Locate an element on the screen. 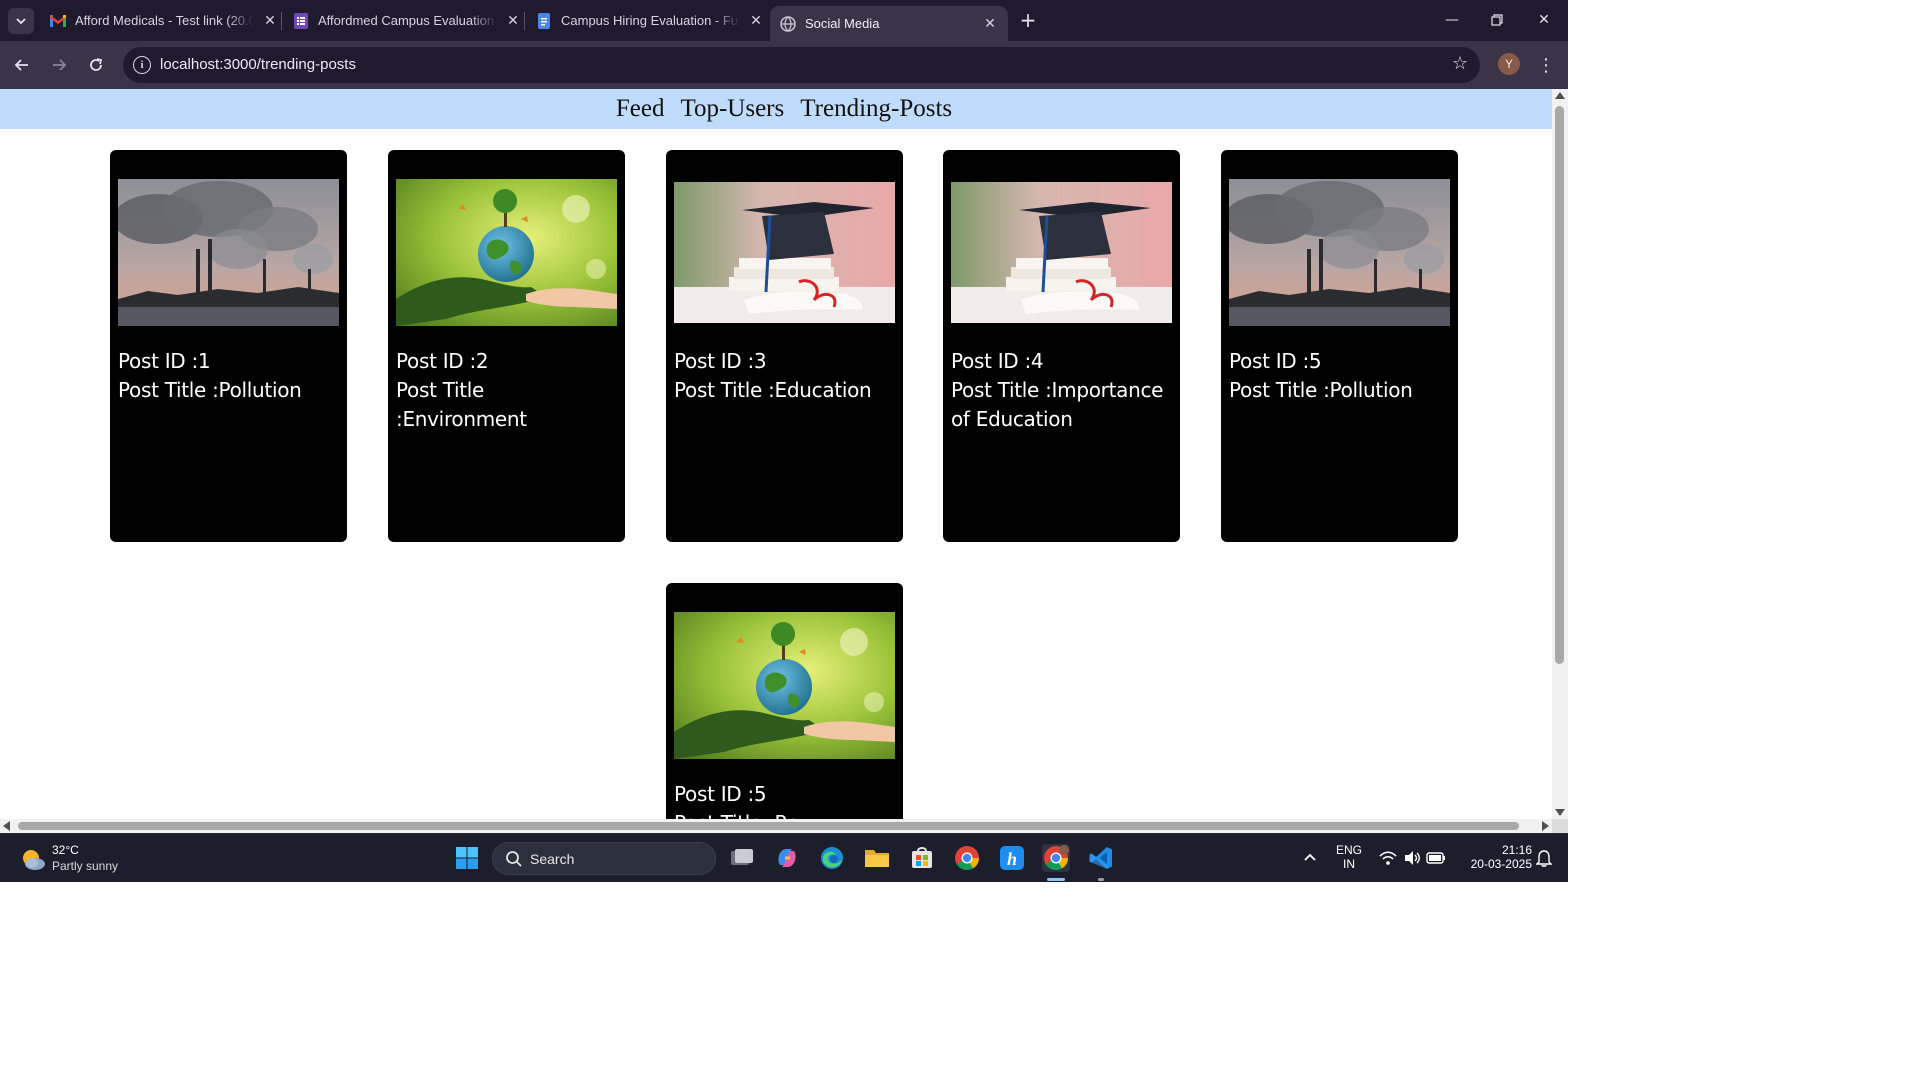 This screenshot has height=1080, width=1920. post-text: Post ID :5 Post Title :Pr is located at coordinates (786, 799).